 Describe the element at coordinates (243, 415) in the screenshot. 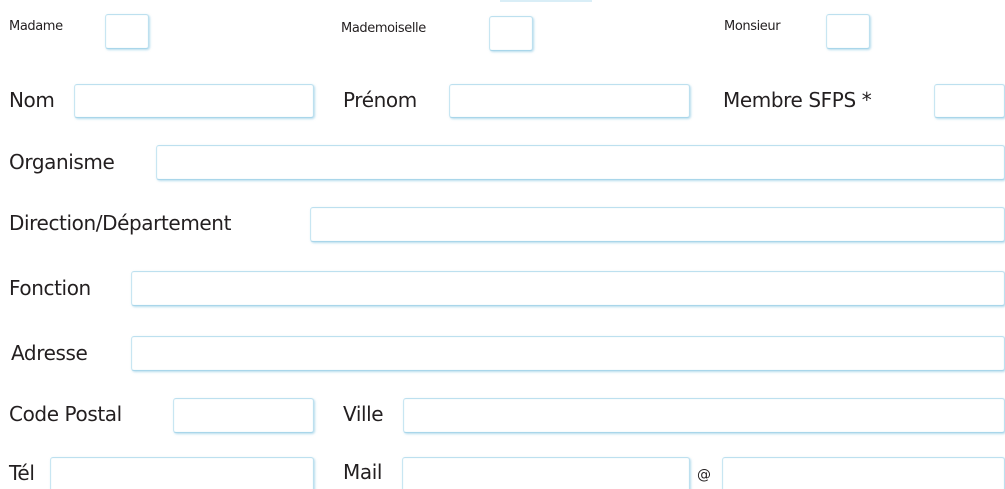

I see `code-postal-field` at that location.